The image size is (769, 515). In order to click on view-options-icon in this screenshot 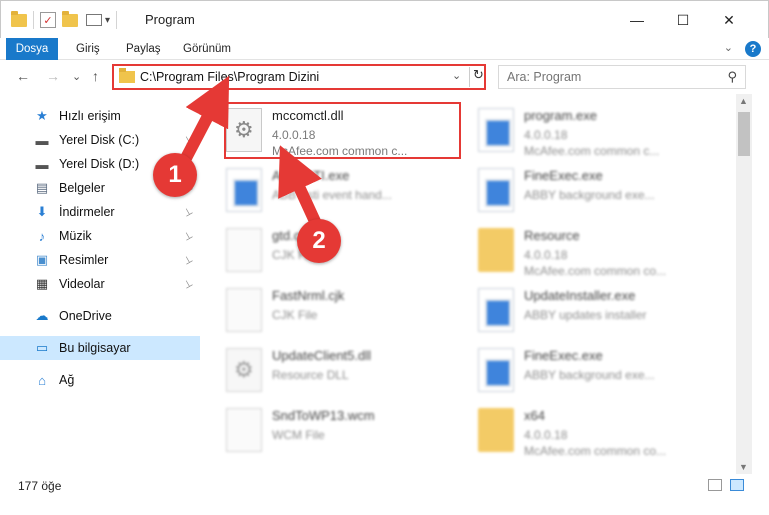, I will do `click(94, 20)`.